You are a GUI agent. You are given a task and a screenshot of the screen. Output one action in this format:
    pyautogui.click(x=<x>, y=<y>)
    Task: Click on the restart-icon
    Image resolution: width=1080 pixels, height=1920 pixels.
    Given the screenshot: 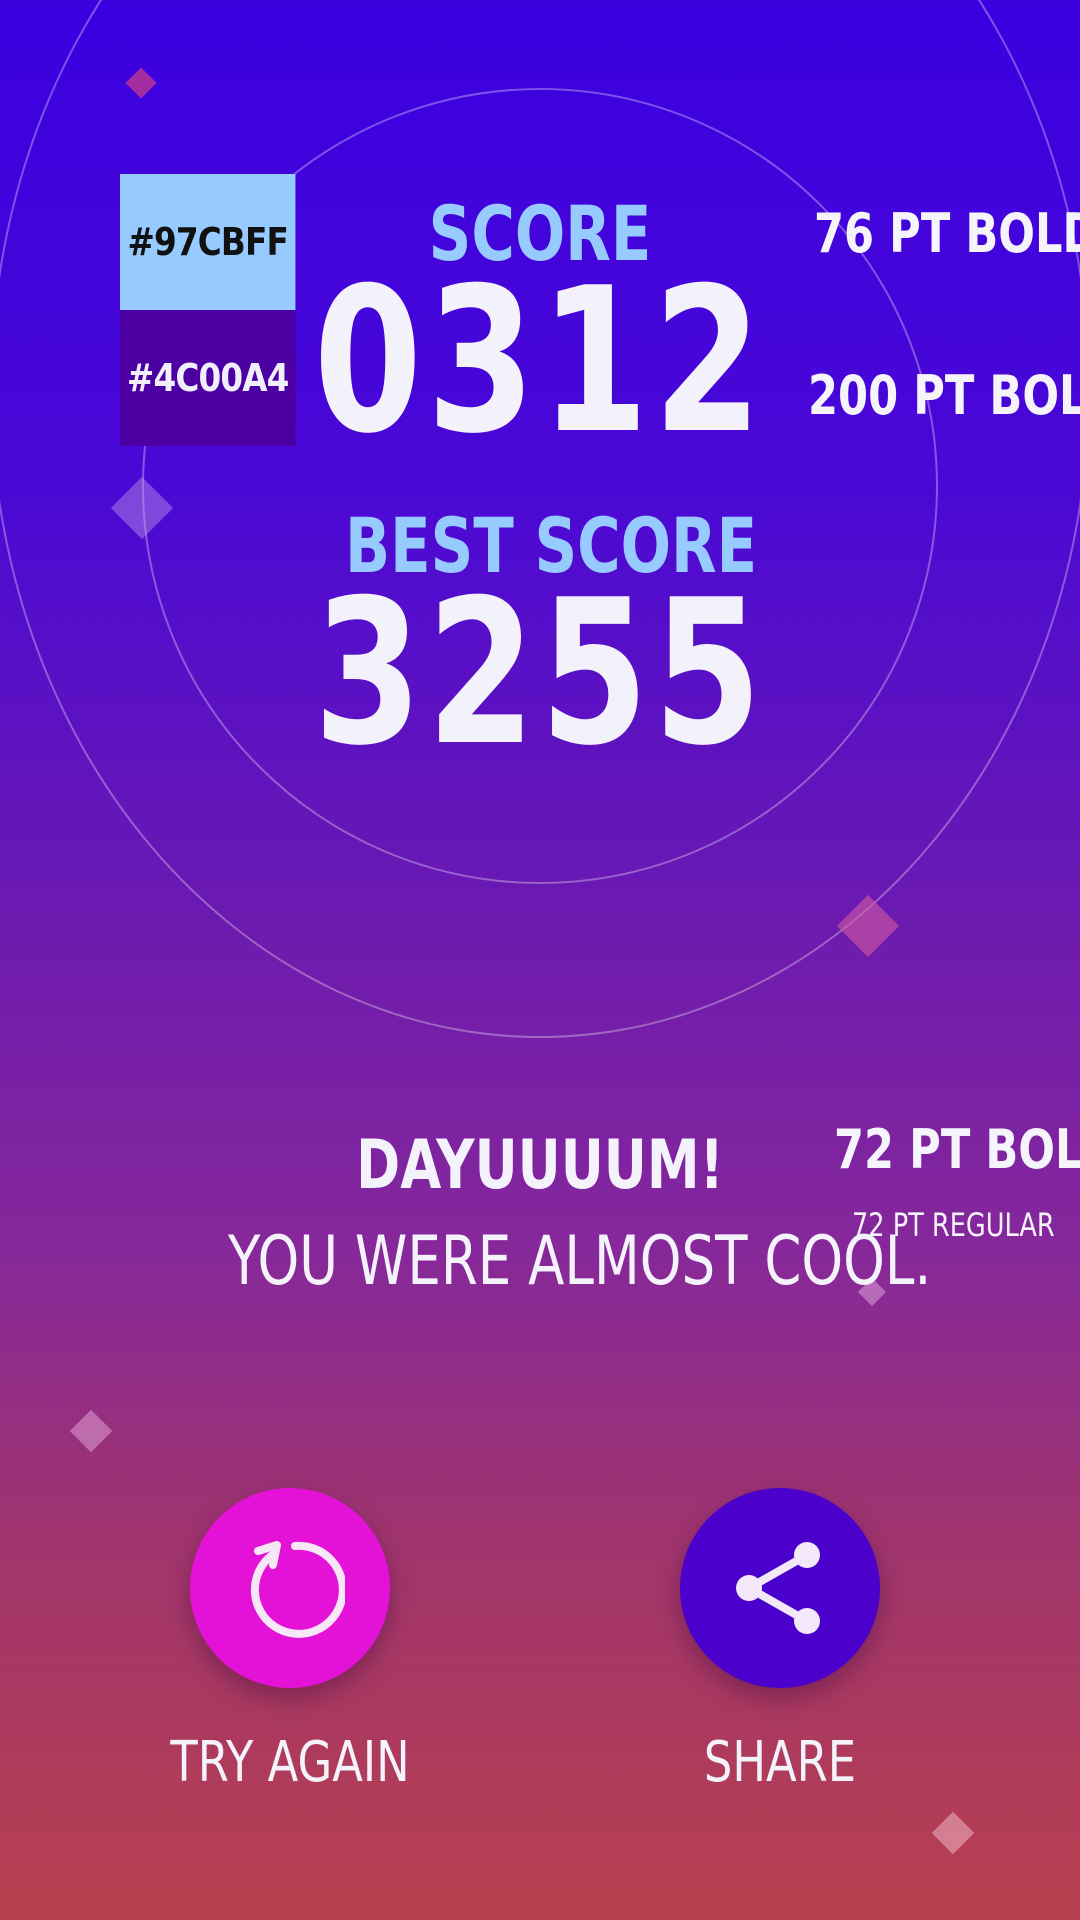 What is the action you would take?
    pyautogui.click(x=297, y=1589)
    